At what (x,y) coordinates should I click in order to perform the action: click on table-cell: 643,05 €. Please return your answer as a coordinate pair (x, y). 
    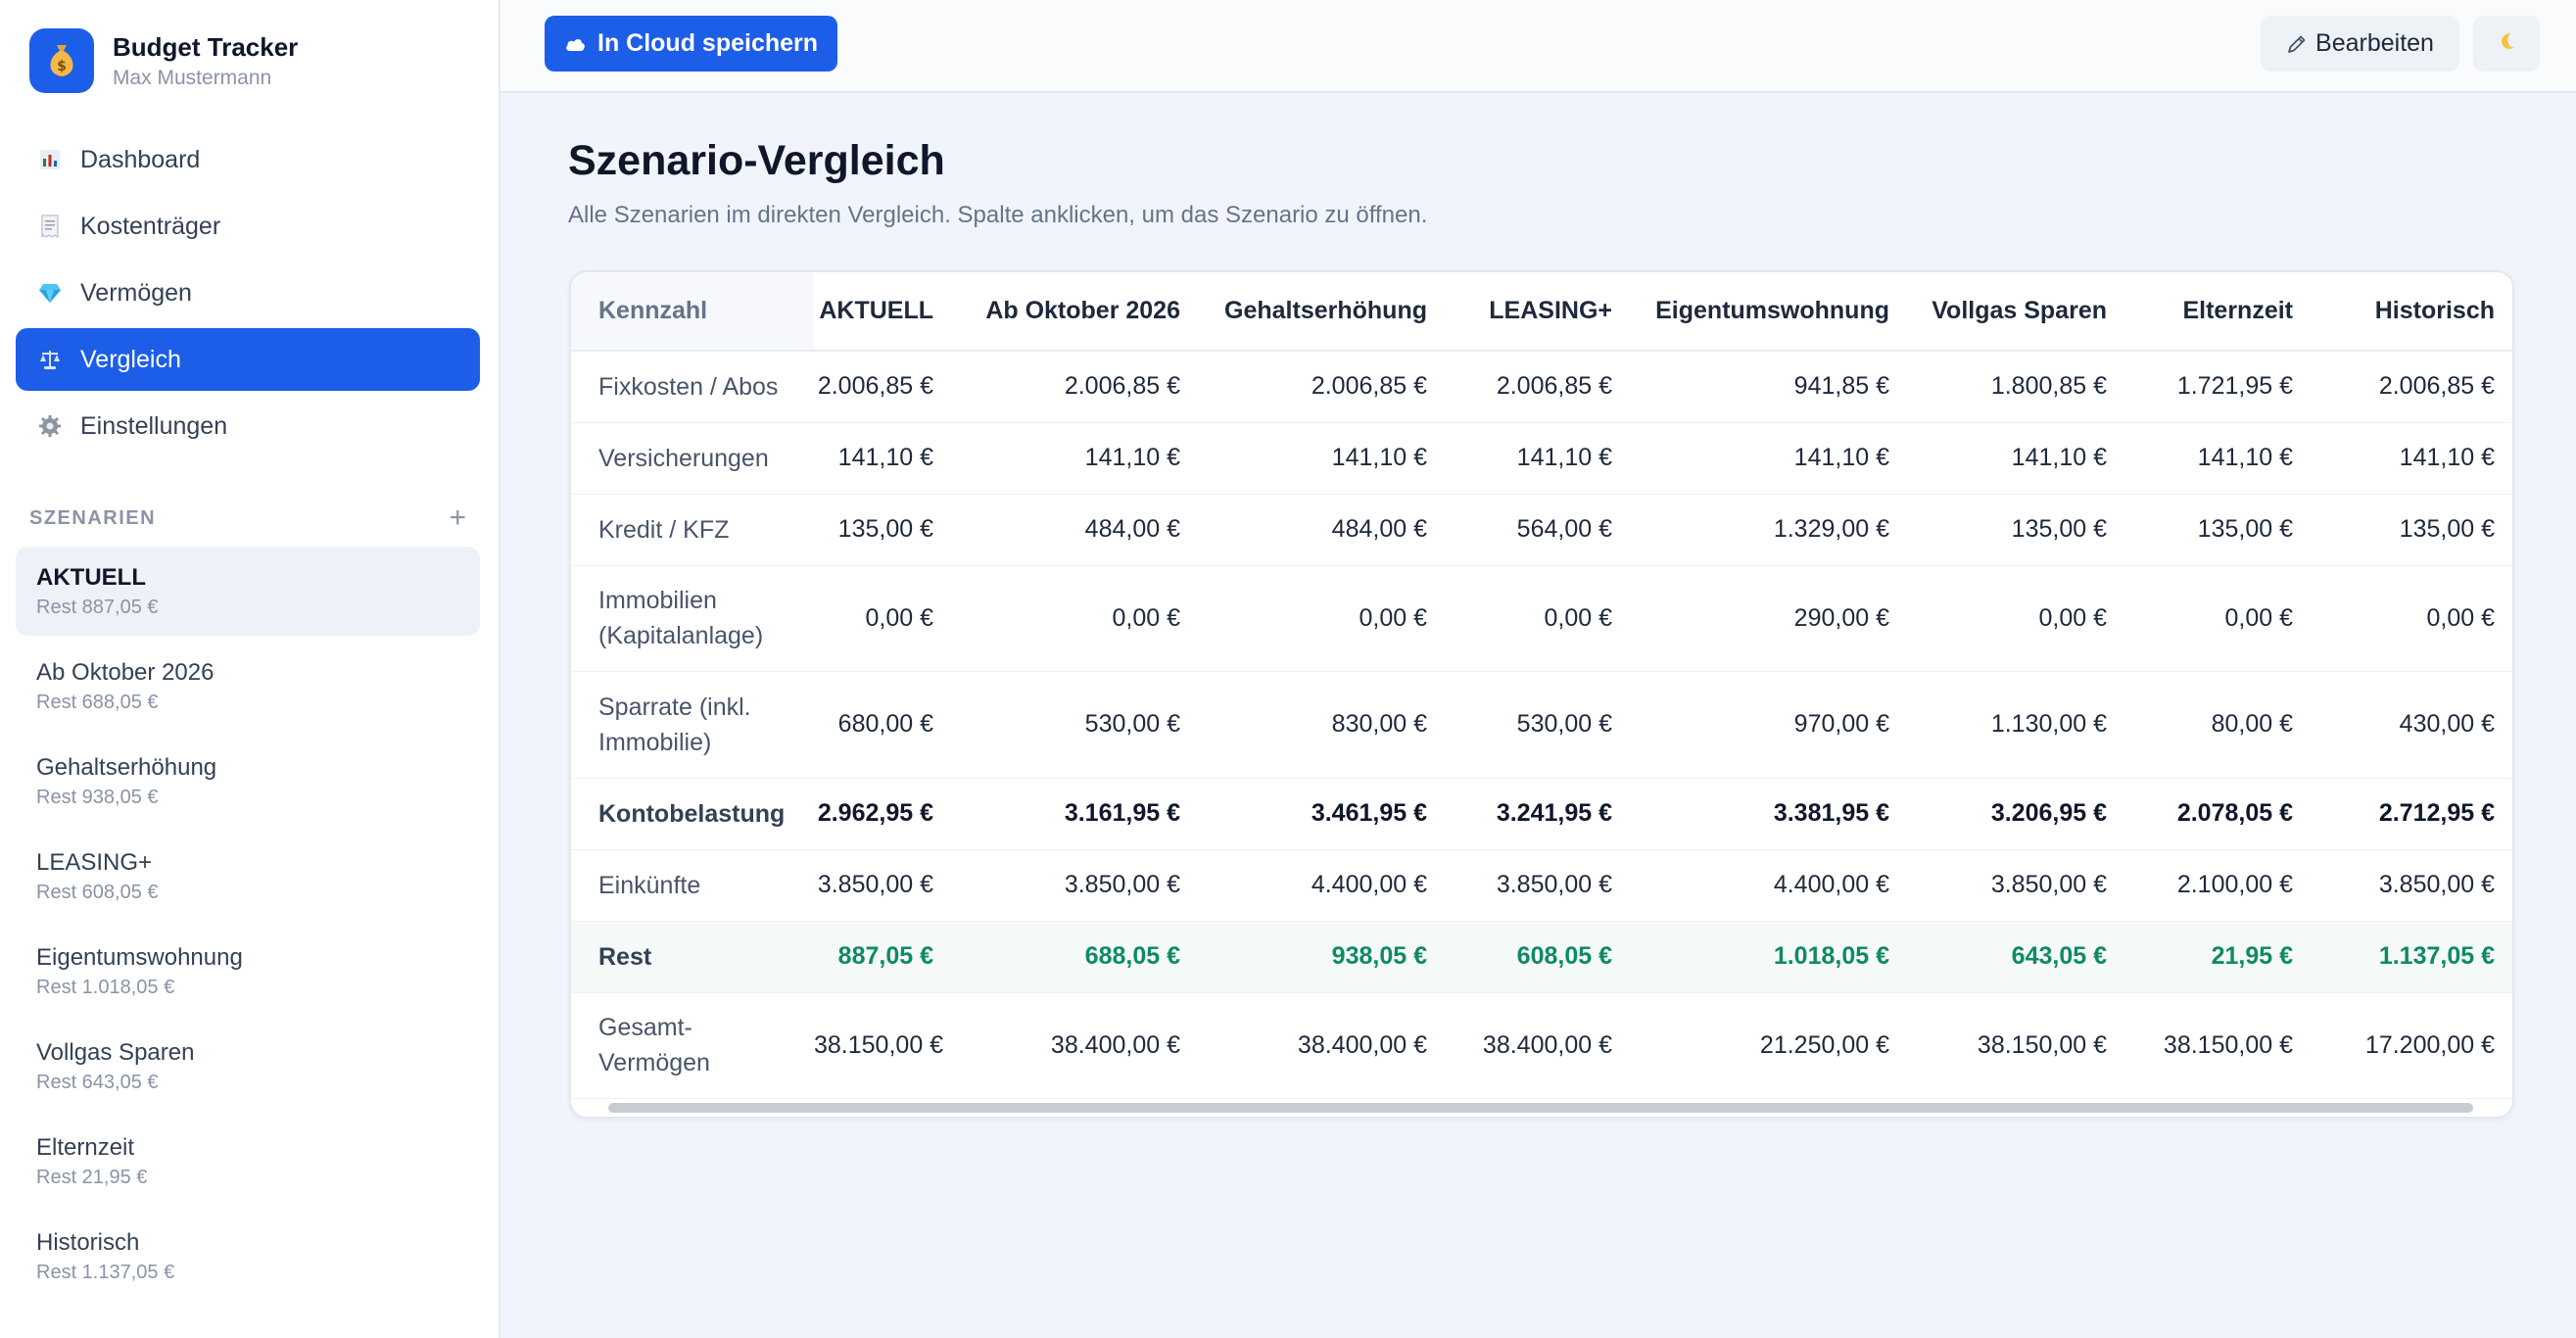
    Looking at the image, I should click on (2017, 957).